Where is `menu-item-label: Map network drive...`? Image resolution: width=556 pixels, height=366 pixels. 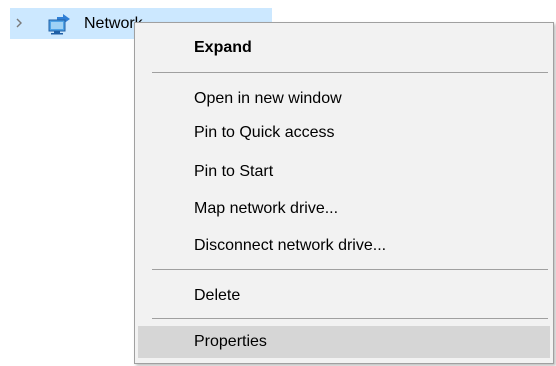
menu-item-label: Map network drive... is located at coordinates (266, 208).